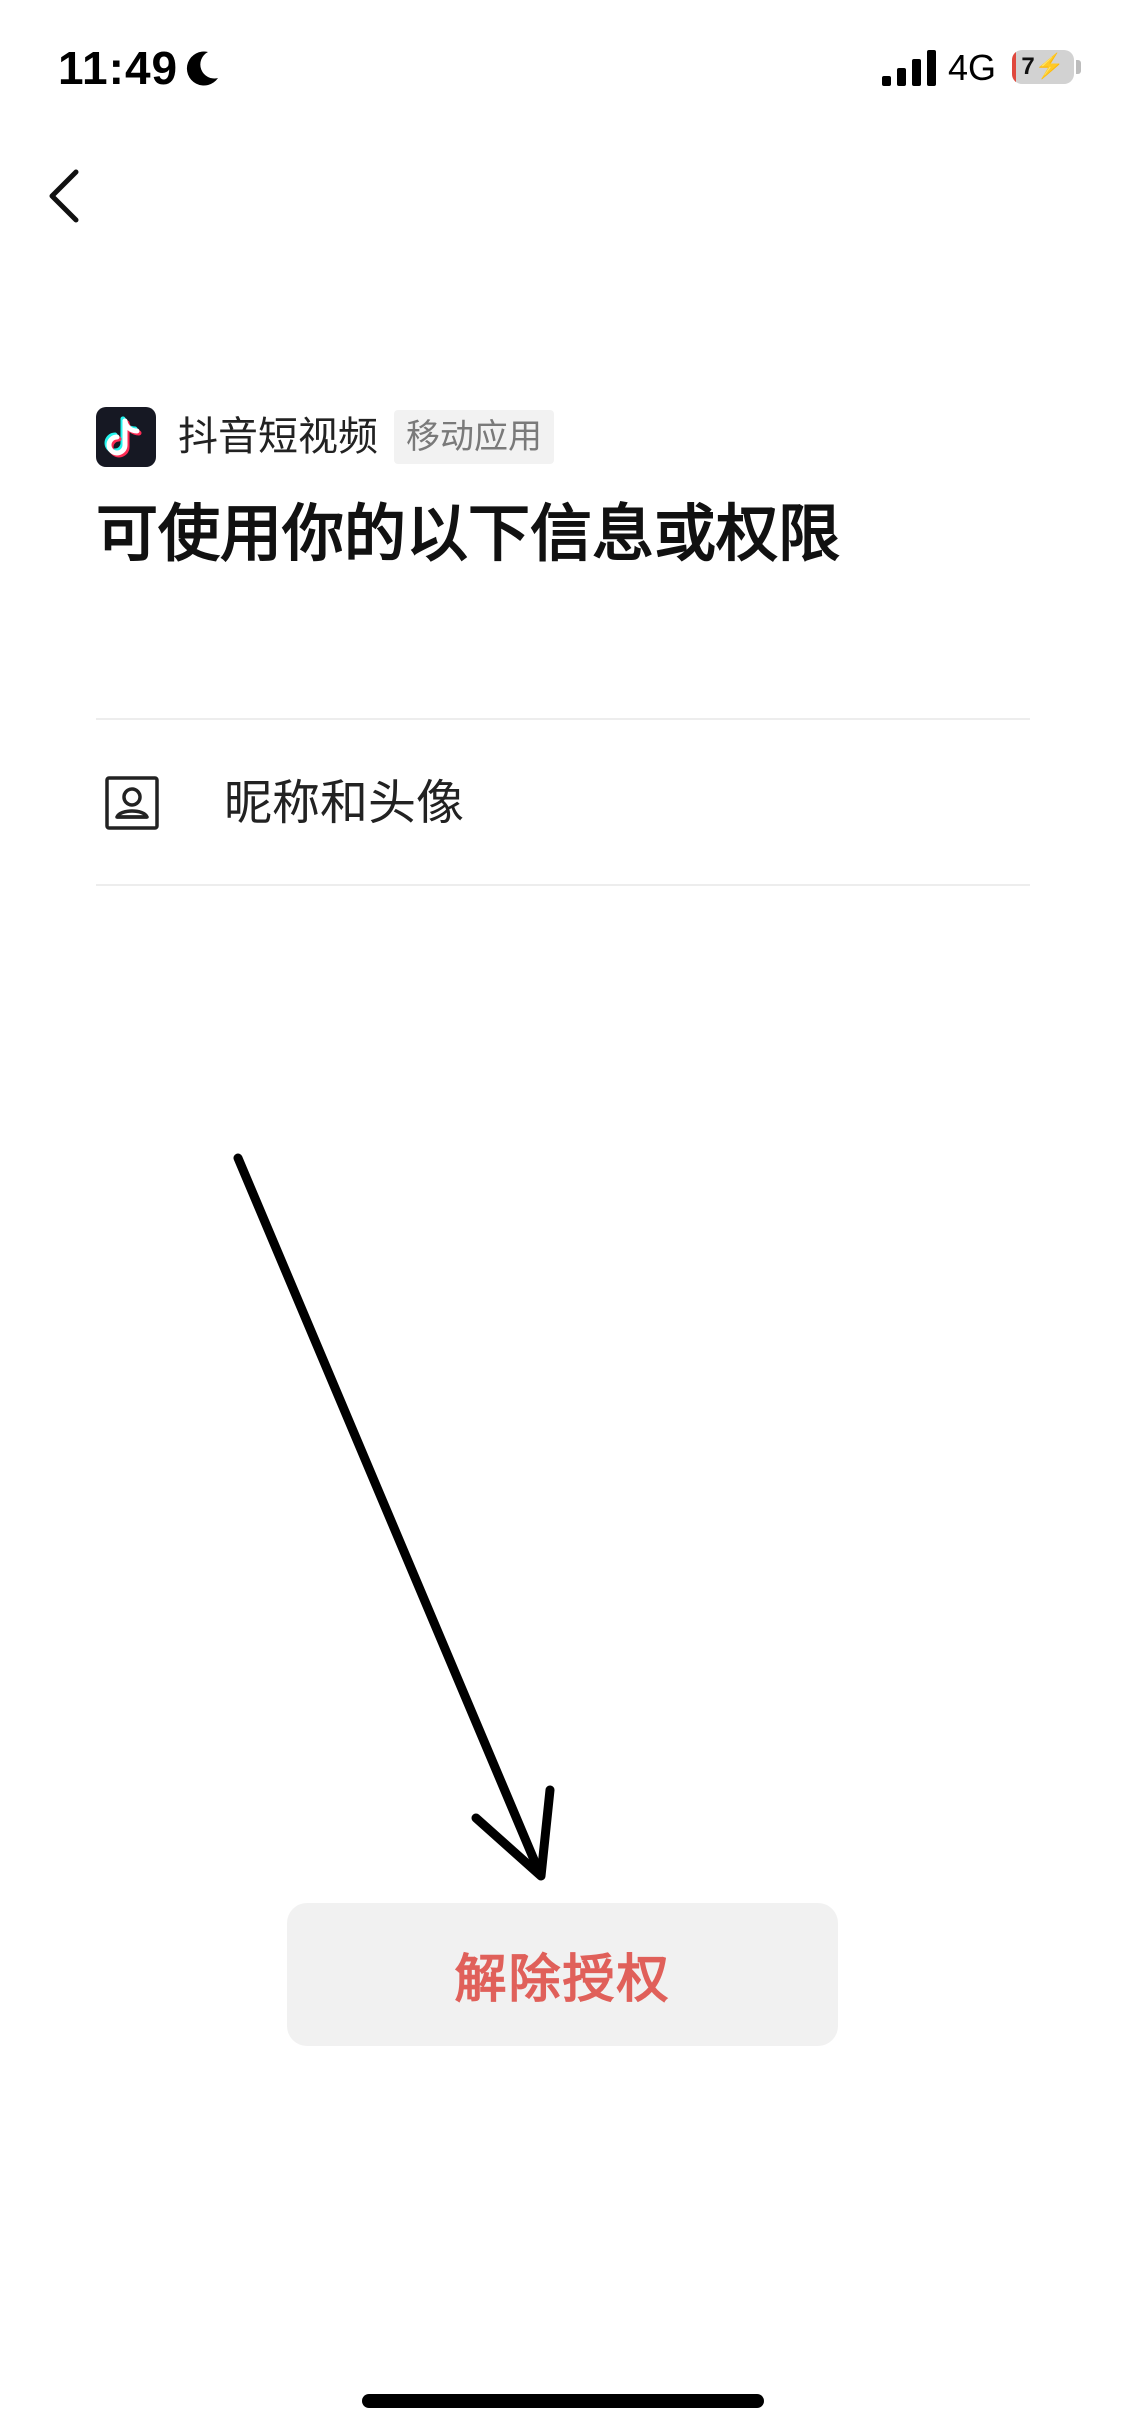 Image resolution: width=1125 pixels, height=2436 pixels. I want to click on battery-icon: 7⚡, so click(1043, 67).